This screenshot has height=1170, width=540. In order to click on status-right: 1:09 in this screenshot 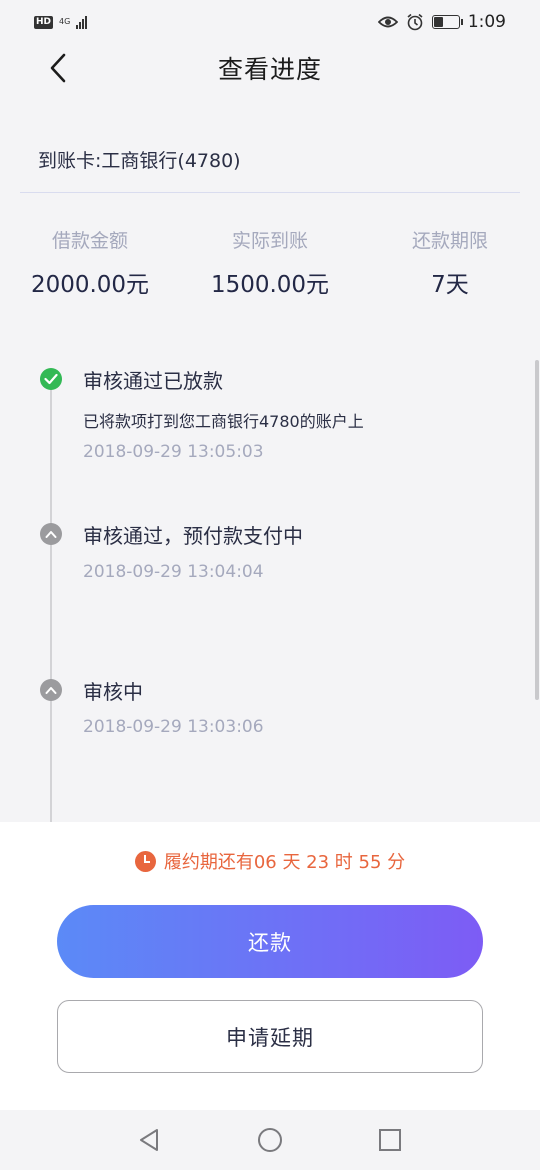, I will do `click(441, 22)`.